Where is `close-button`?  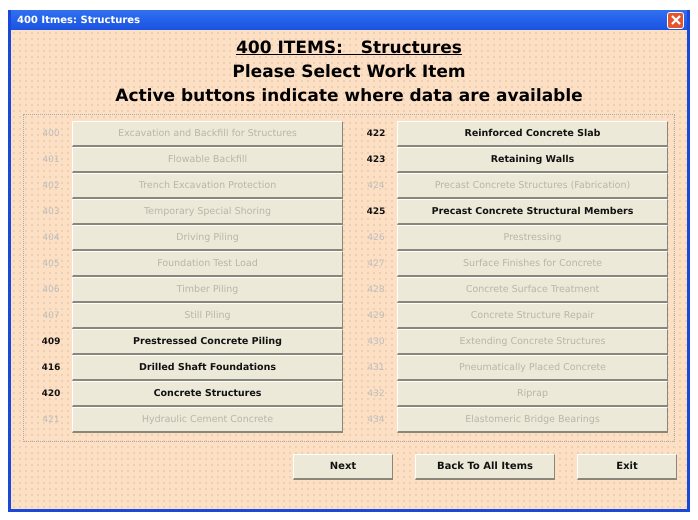
close-button is located at coordinates (675, 20).